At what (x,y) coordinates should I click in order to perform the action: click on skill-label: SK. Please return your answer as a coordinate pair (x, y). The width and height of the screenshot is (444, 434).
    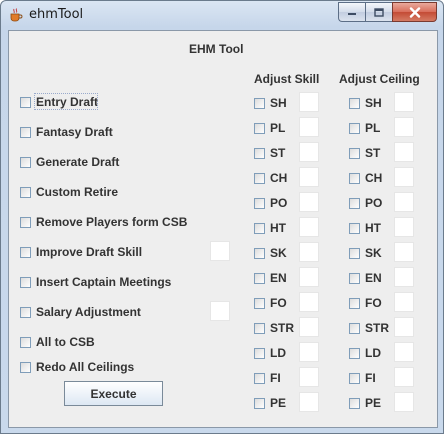
    Looking at the image, I should click on (278, 253).